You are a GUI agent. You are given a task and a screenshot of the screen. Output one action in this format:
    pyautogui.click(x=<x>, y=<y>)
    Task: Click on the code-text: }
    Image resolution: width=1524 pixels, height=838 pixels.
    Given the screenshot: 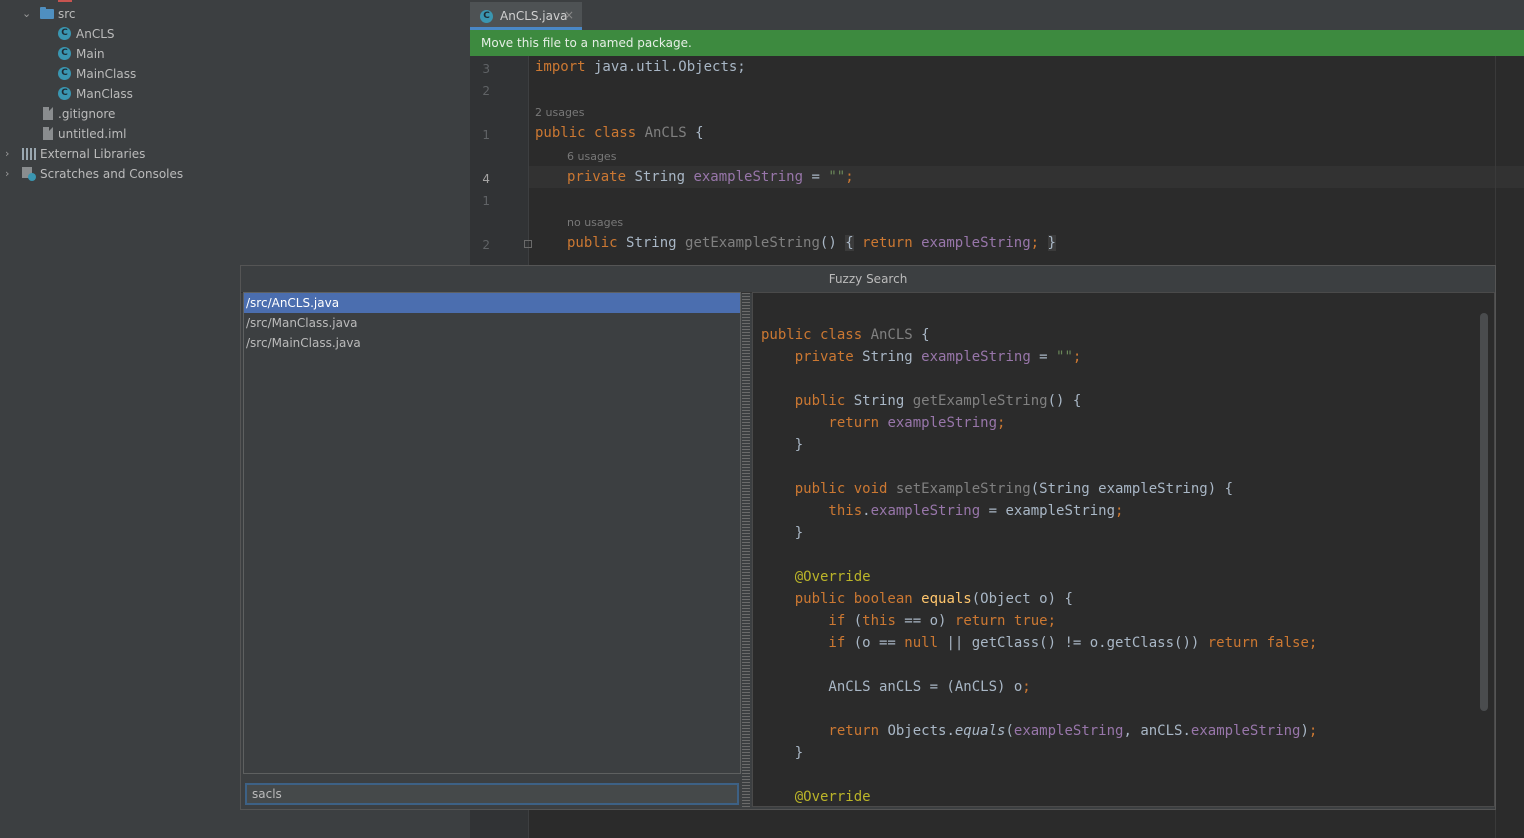 What is the action you would take?
    pyautogui.click(x=1051, y=243)
    